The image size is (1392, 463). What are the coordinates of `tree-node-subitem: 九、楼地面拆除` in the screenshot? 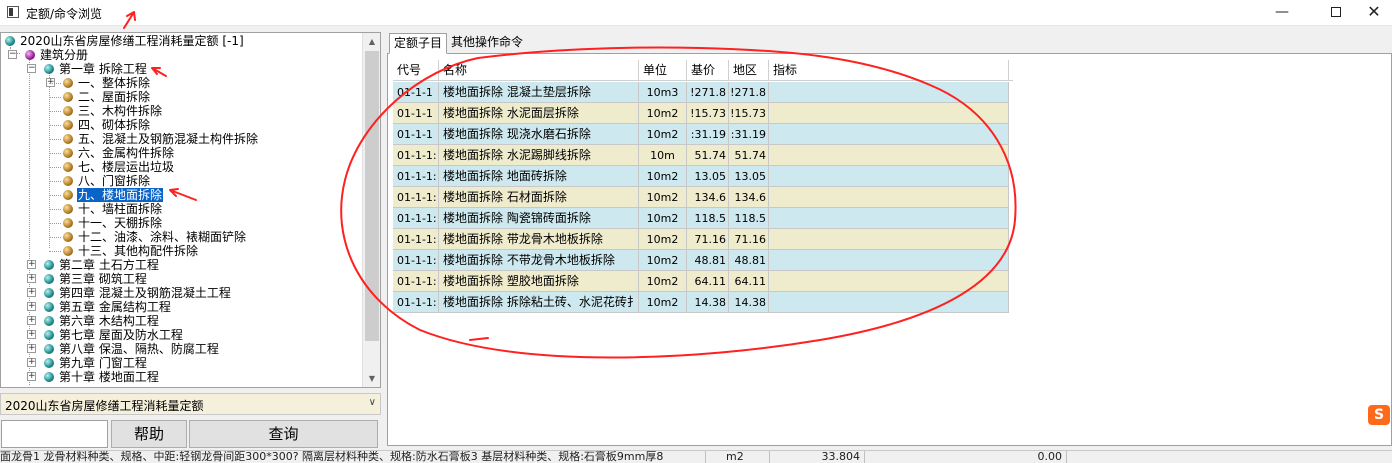 It's located at (113, 195).